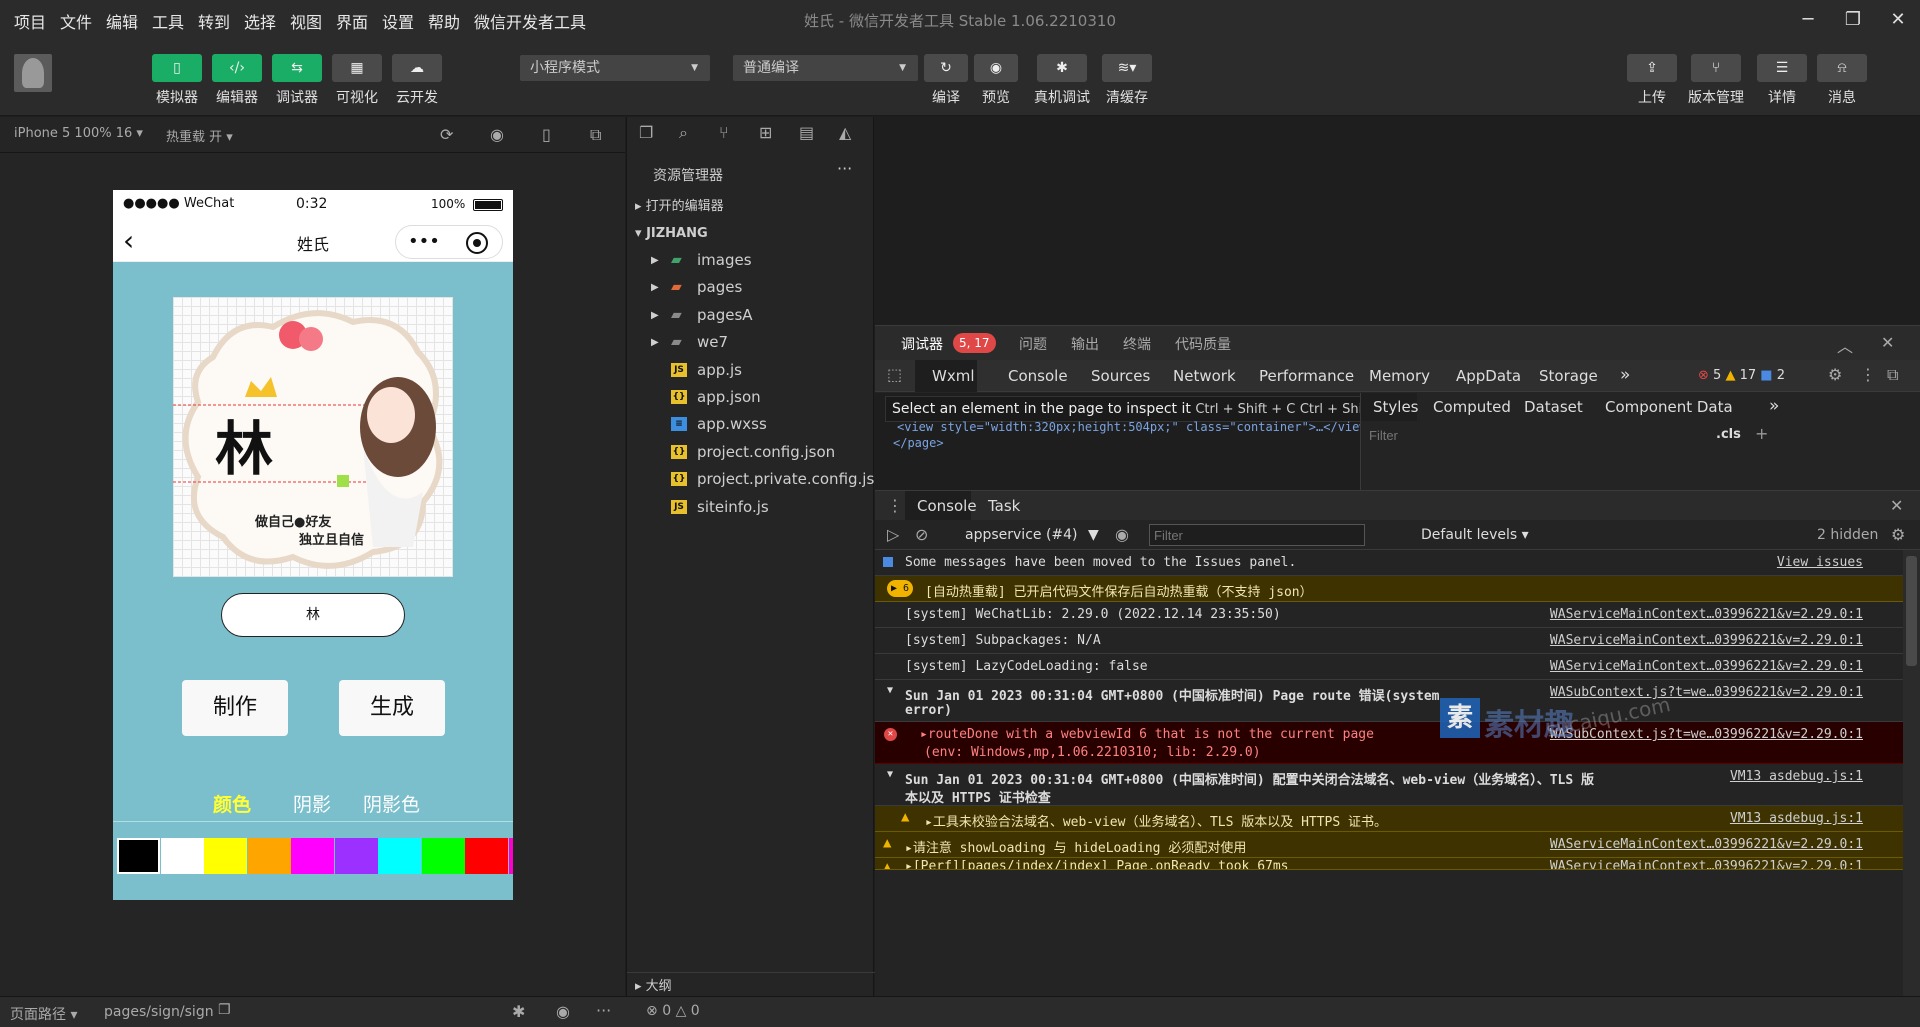 The width and height of the screenshot is (1920, 1027). I want to click on menu-help: 帮助, so click(444, 21).